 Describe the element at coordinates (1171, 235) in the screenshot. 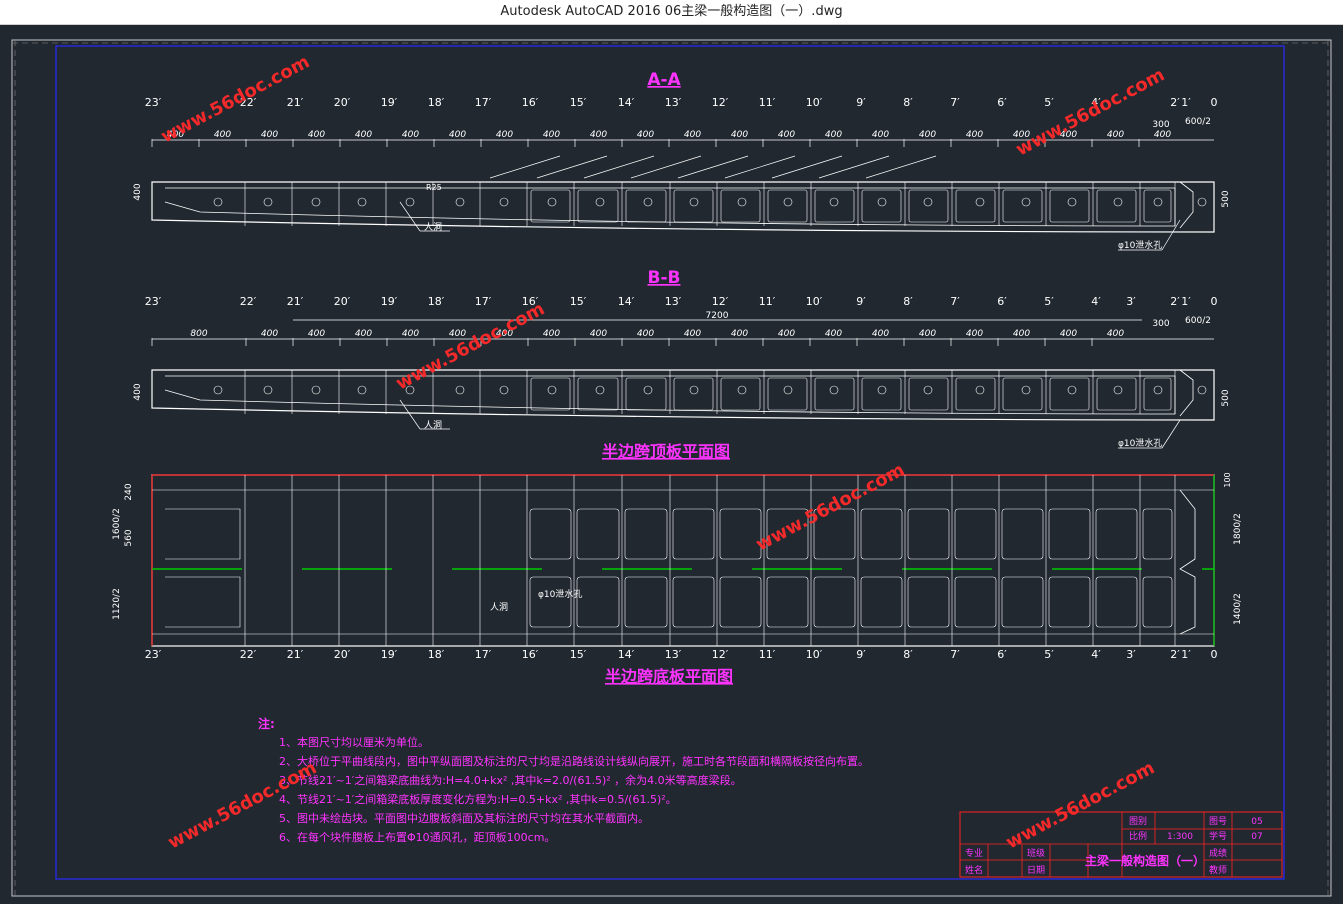

I see `aa-drain-leader2` at that location.